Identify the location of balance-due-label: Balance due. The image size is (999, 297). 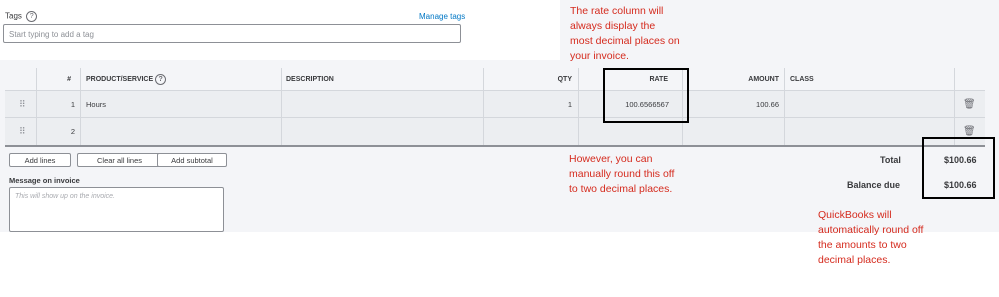
(874, 185).